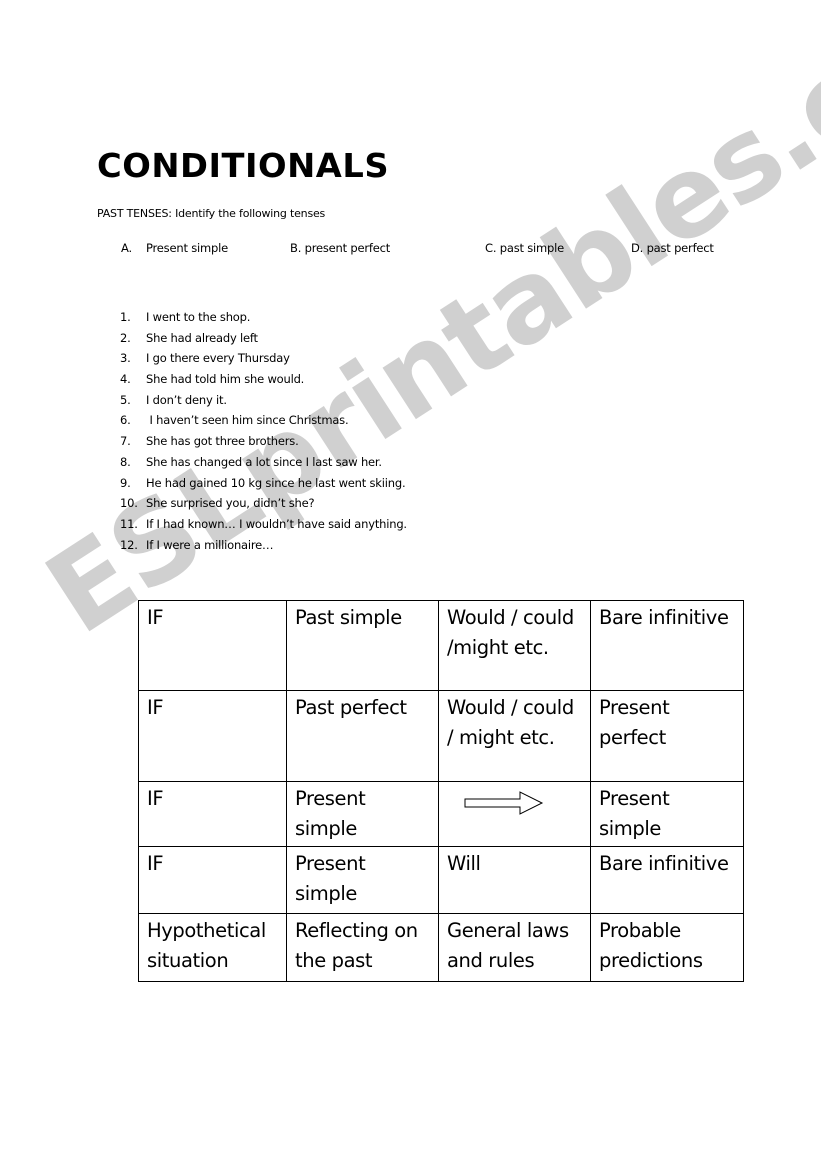 Image resolution: width=821 pixels, height=1169 pixels. Describe the element at coordinates (362, 645) in the screenshot. I see `table-cell: Past simple` at that location.